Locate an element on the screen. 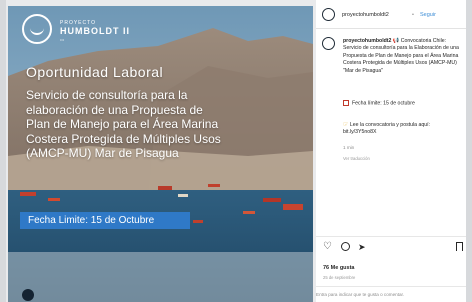 Image resolution: width=472 pixels, height=302 pixels. logo-mark-icon is located at coordinates (37, 29).